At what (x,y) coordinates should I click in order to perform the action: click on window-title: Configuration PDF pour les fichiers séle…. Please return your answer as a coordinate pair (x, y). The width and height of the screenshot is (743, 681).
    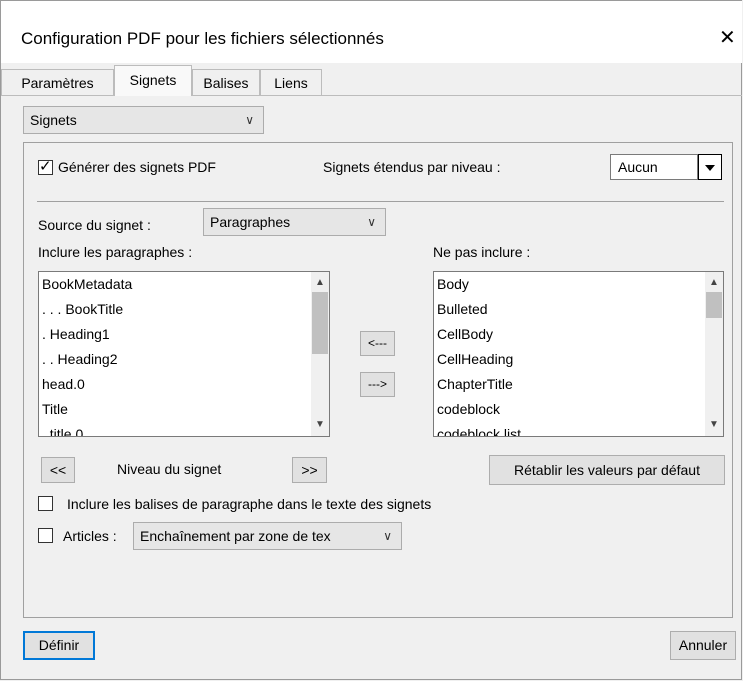
    Looking at the image, I should click on (202, 38).